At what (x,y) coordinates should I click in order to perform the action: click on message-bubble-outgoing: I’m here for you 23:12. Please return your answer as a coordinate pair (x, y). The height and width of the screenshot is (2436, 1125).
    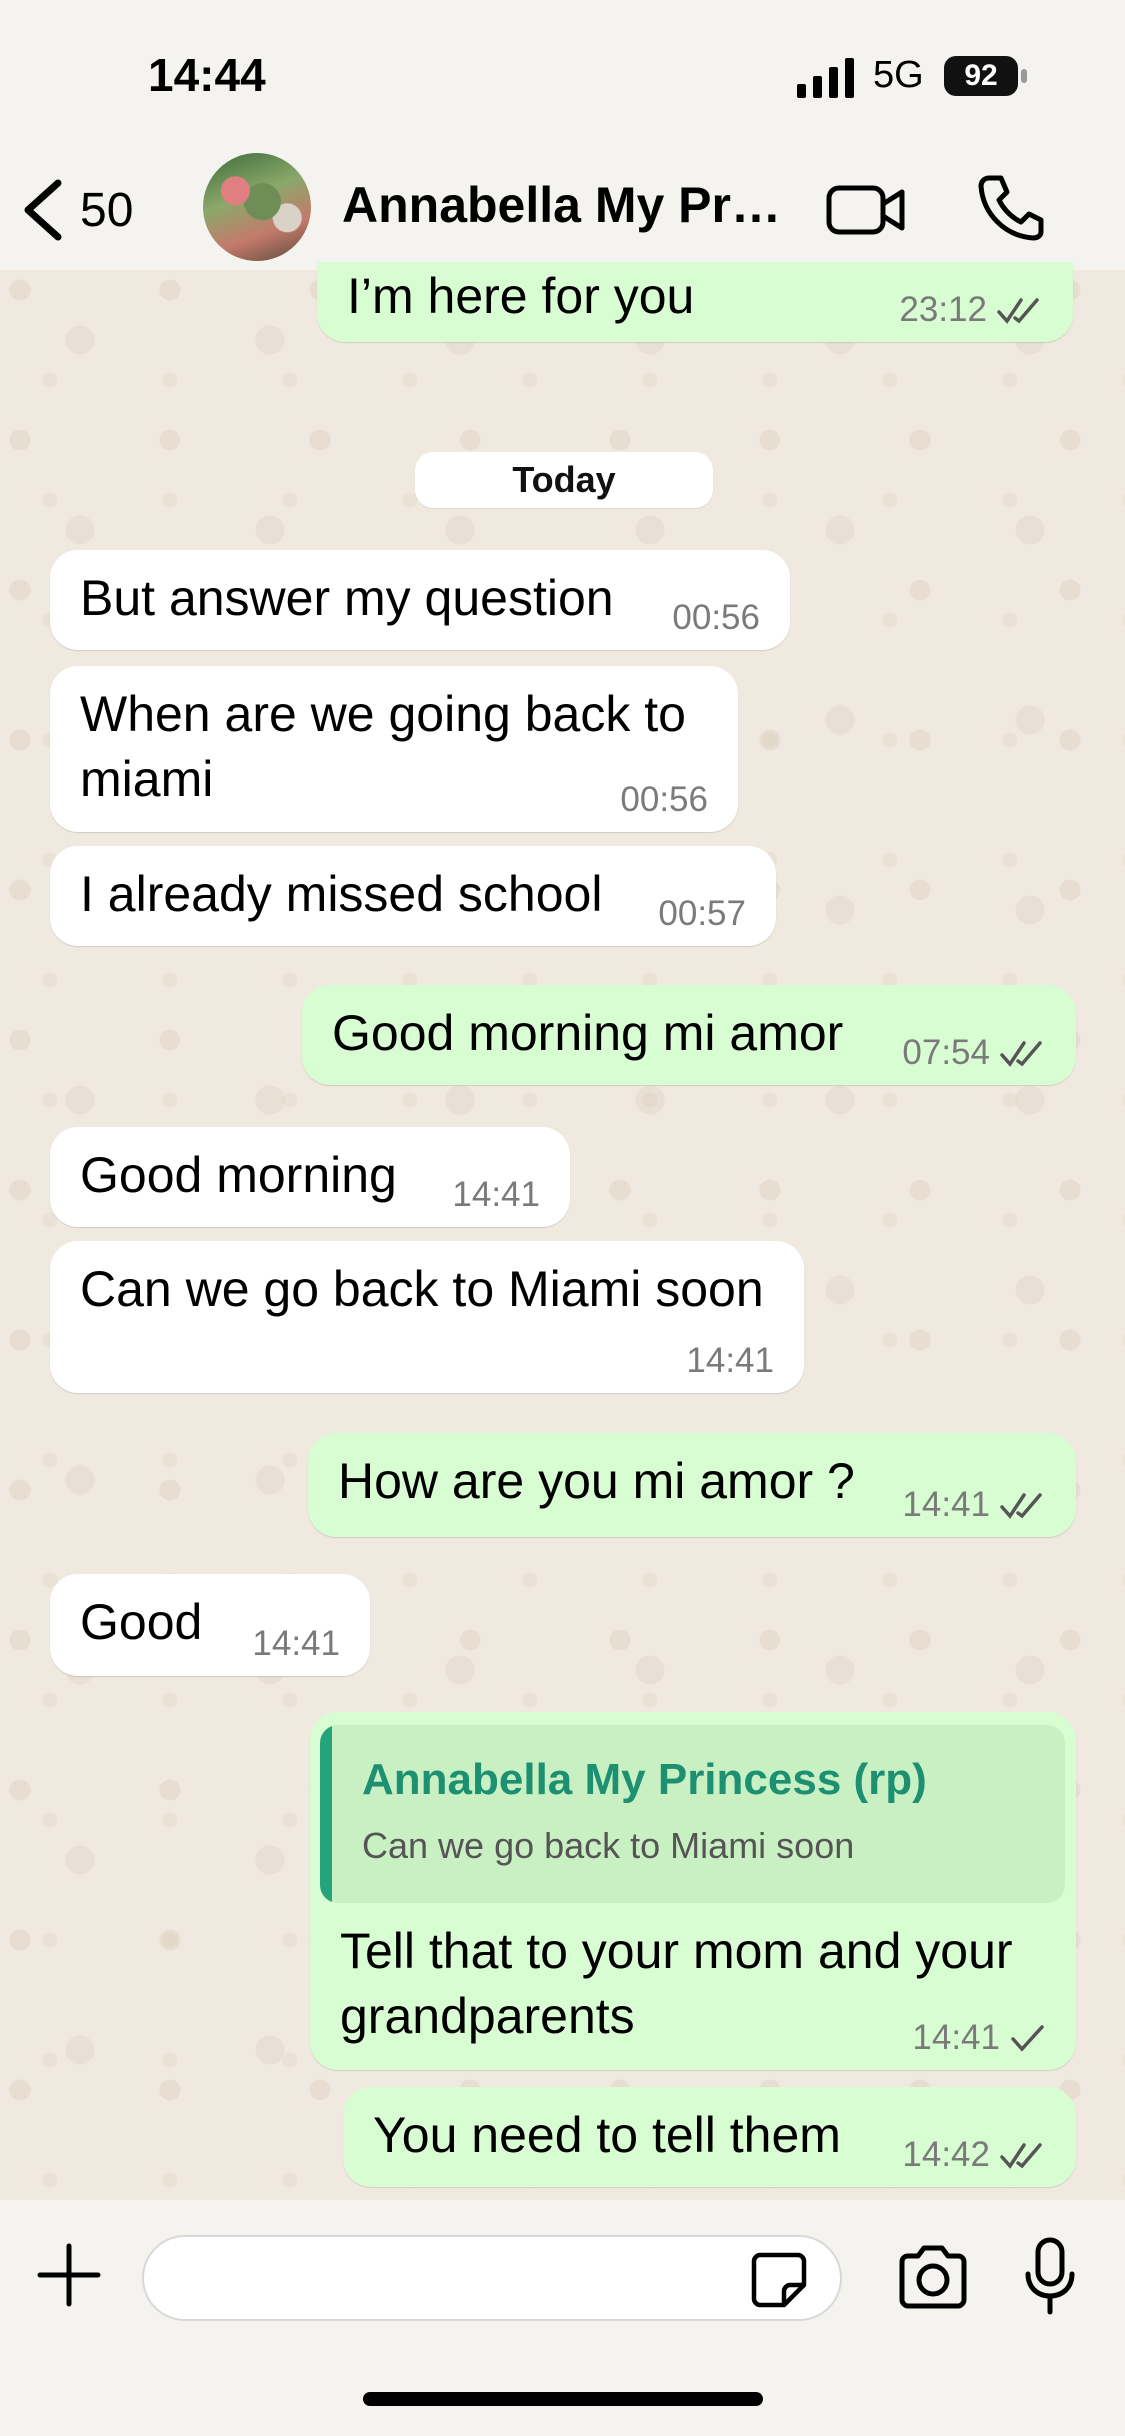
    Looking at the image, I should click on (695, 302).